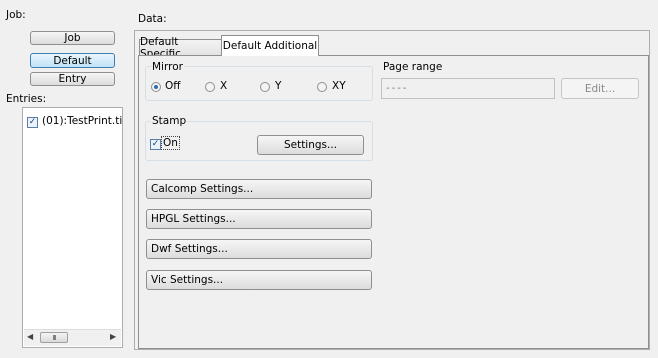 This screenshot has width=658, height=358. What do you see at coordinates (72, 79) in the screenshot?
I see `entry-button: Entry` at bounding box center [72, 79].